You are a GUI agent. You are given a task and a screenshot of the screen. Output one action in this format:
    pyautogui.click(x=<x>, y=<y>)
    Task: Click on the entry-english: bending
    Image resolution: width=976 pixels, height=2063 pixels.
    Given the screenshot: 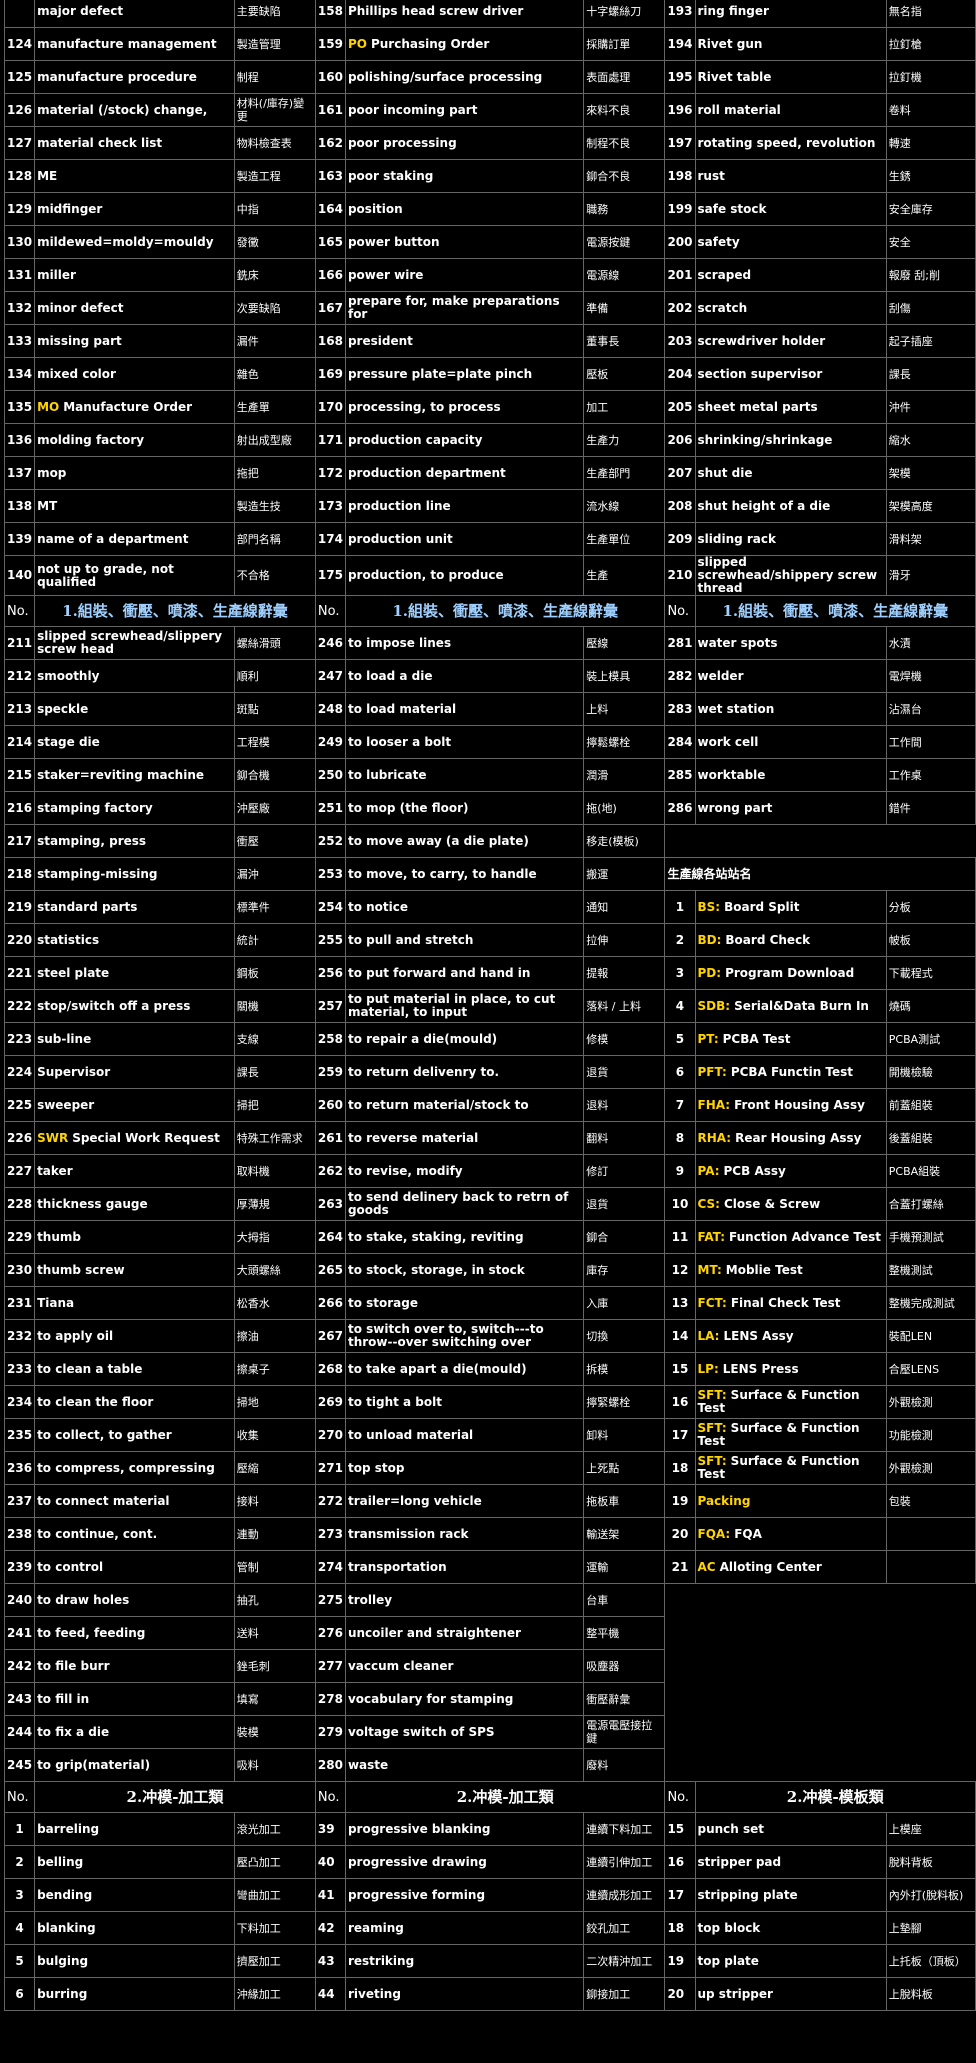 What is the action you would take?
    pyautogui.click(x=134, y=1895)
    